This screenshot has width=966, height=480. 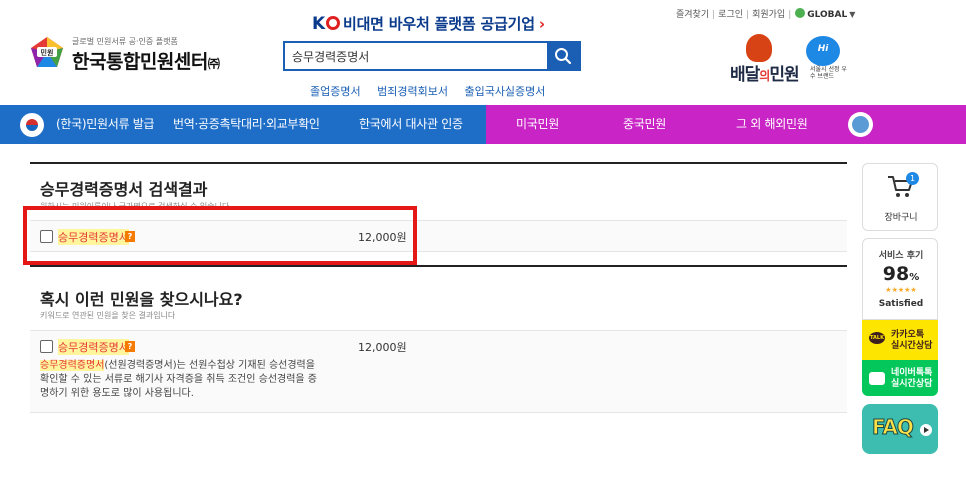 I want to click on naver-talk-label-line1: 네이버톡톡, so click(x=912, y=373).